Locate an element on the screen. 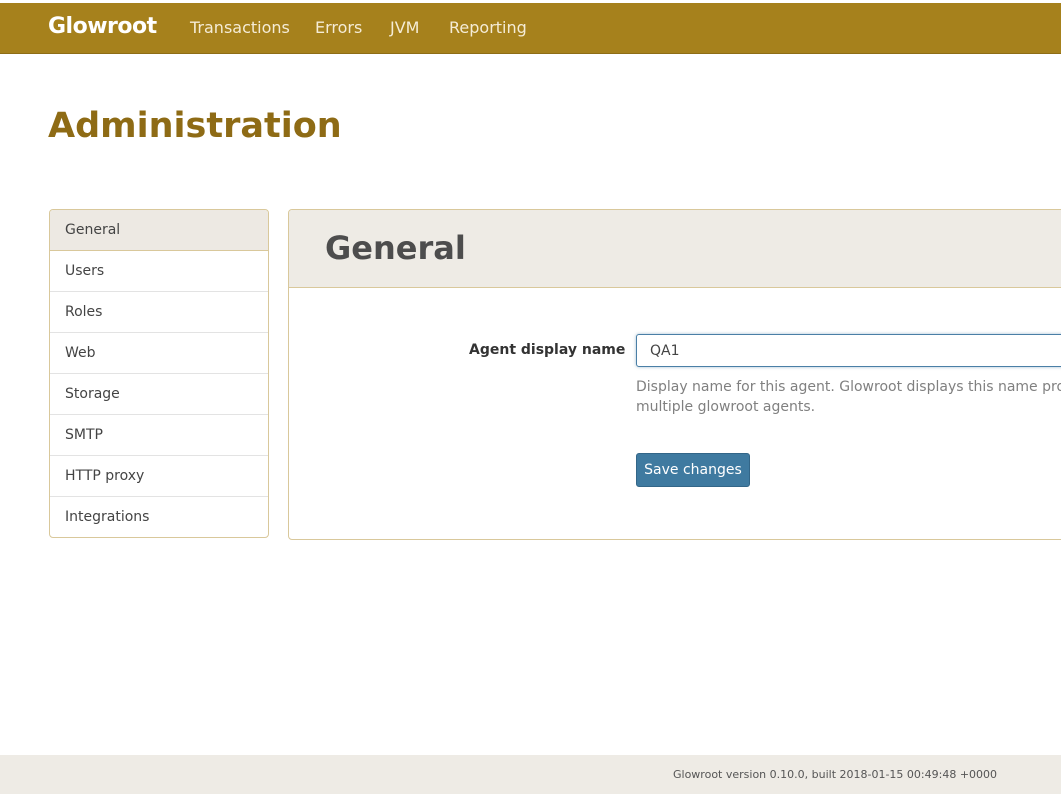 This screenshot has height=794, width=1061. agent-display-name-label: Agent display name is located at coordinates (547, 350).